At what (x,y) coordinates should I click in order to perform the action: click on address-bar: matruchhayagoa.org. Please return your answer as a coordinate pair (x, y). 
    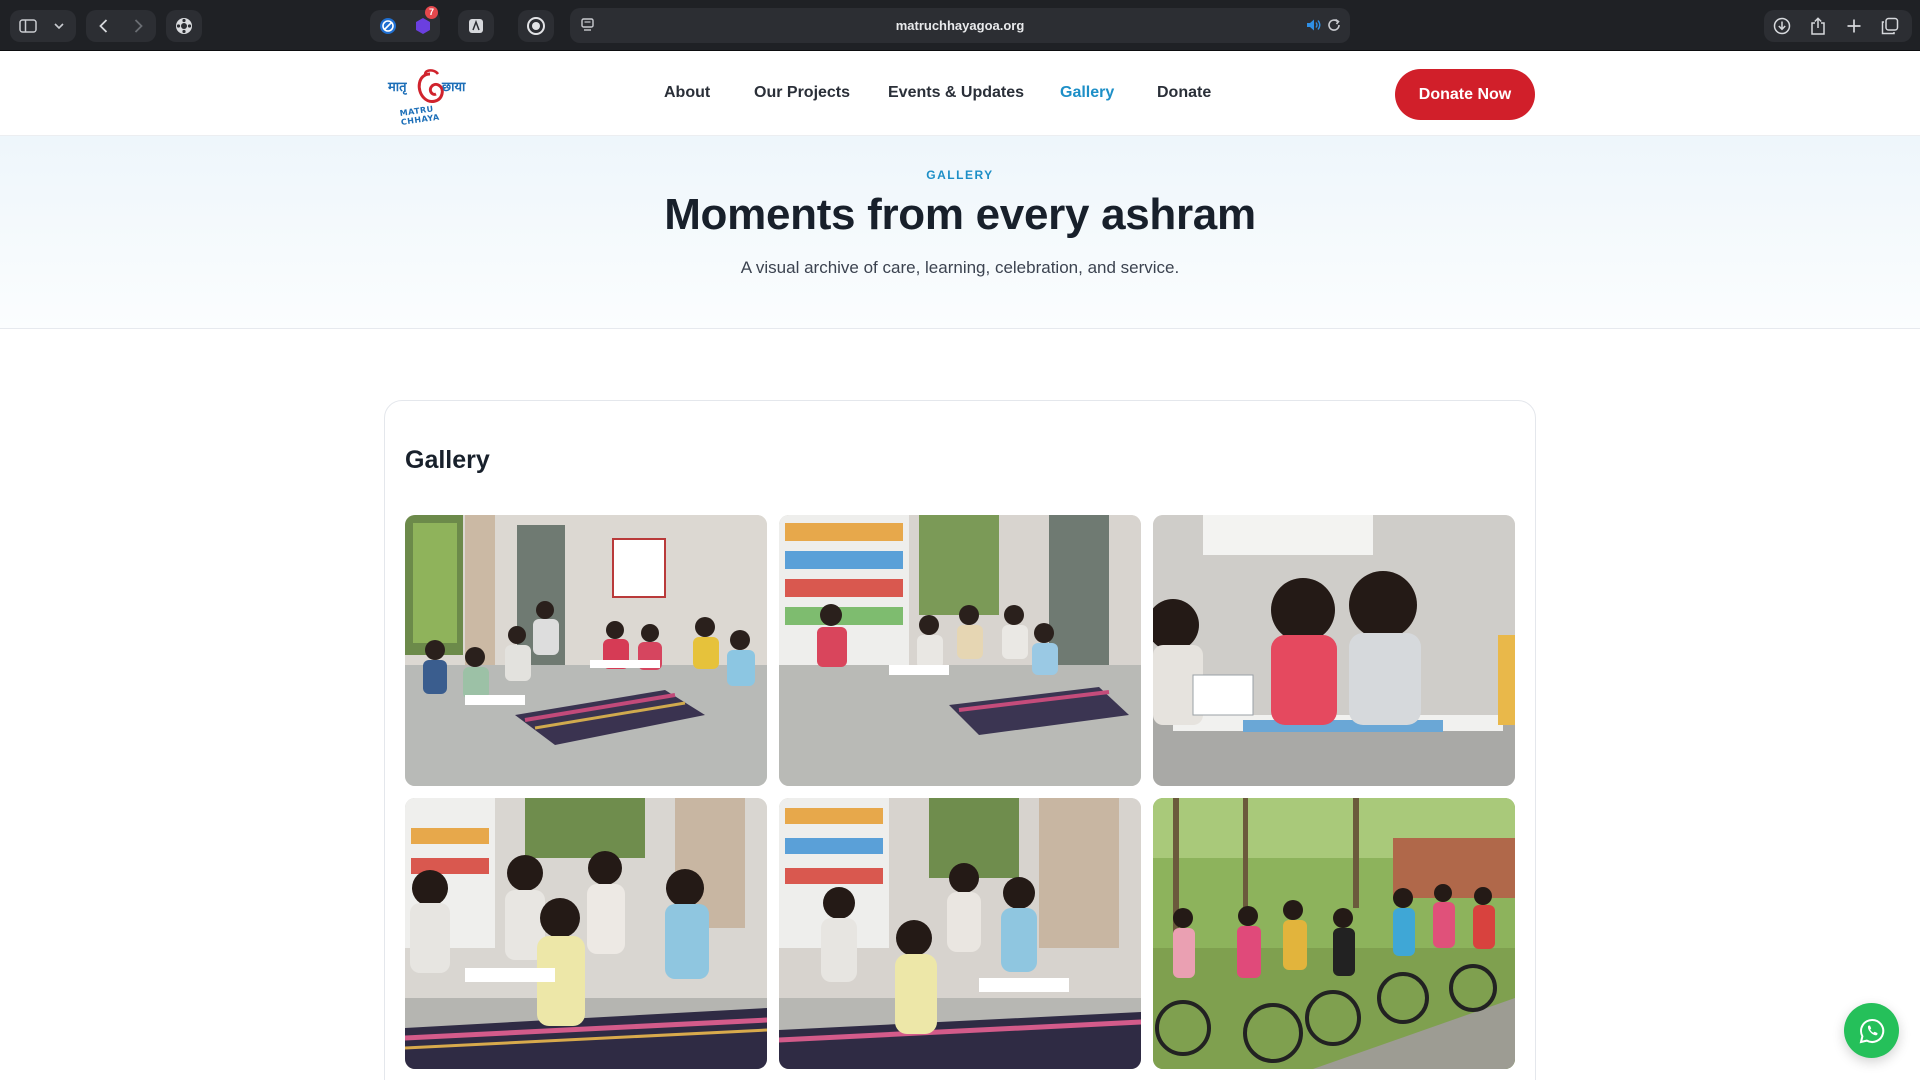
    Looking at the image, I should click on (960, 25).